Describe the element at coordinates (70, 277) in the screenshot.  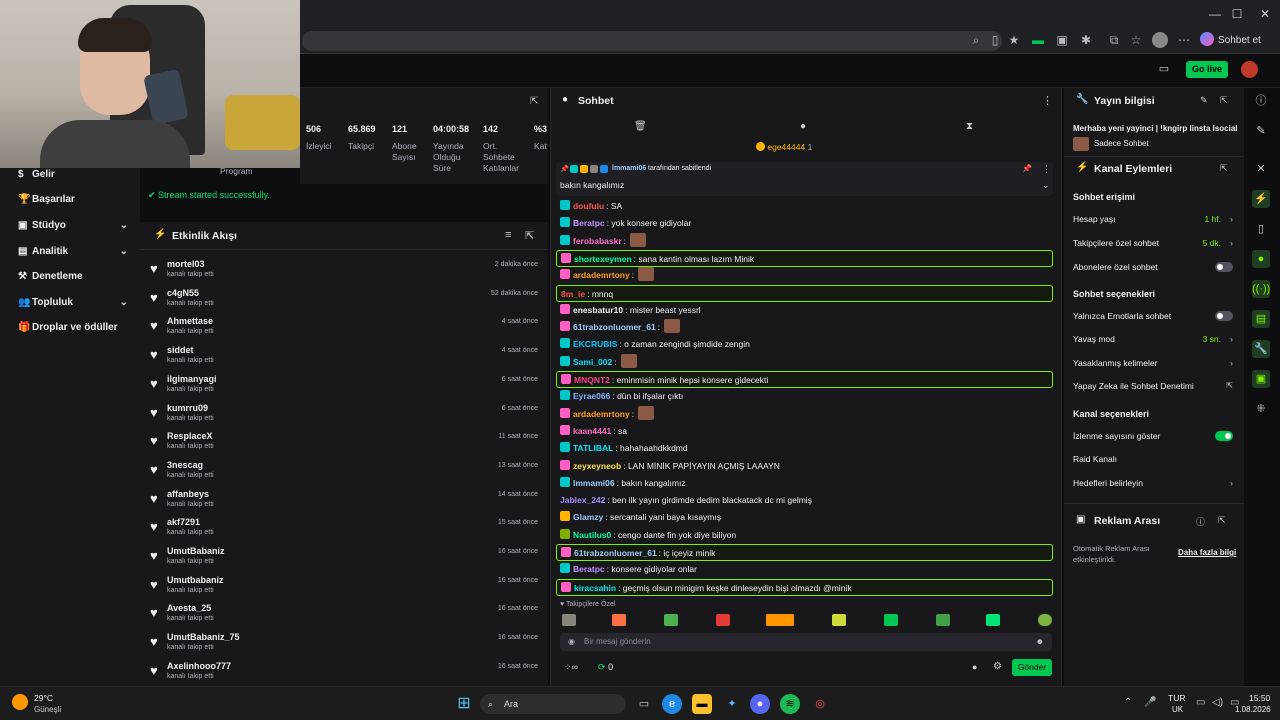
I see `sidebar-item-denetleme: ⚒ Denetleme` at that location.